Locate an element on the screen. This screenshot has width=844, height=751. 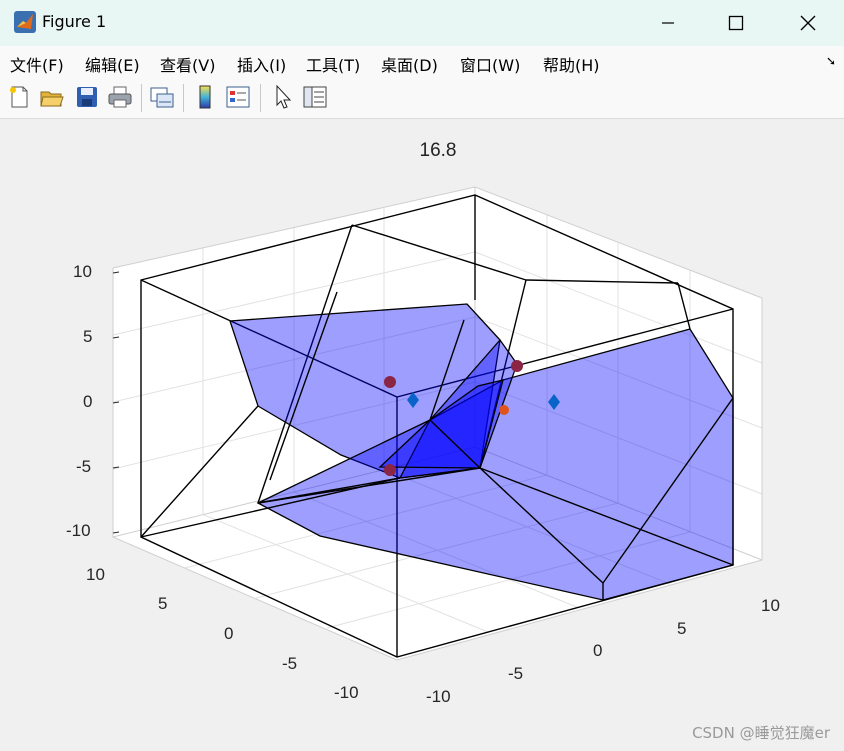
x-tick-label: 10 is located at coordinates (770, 605).